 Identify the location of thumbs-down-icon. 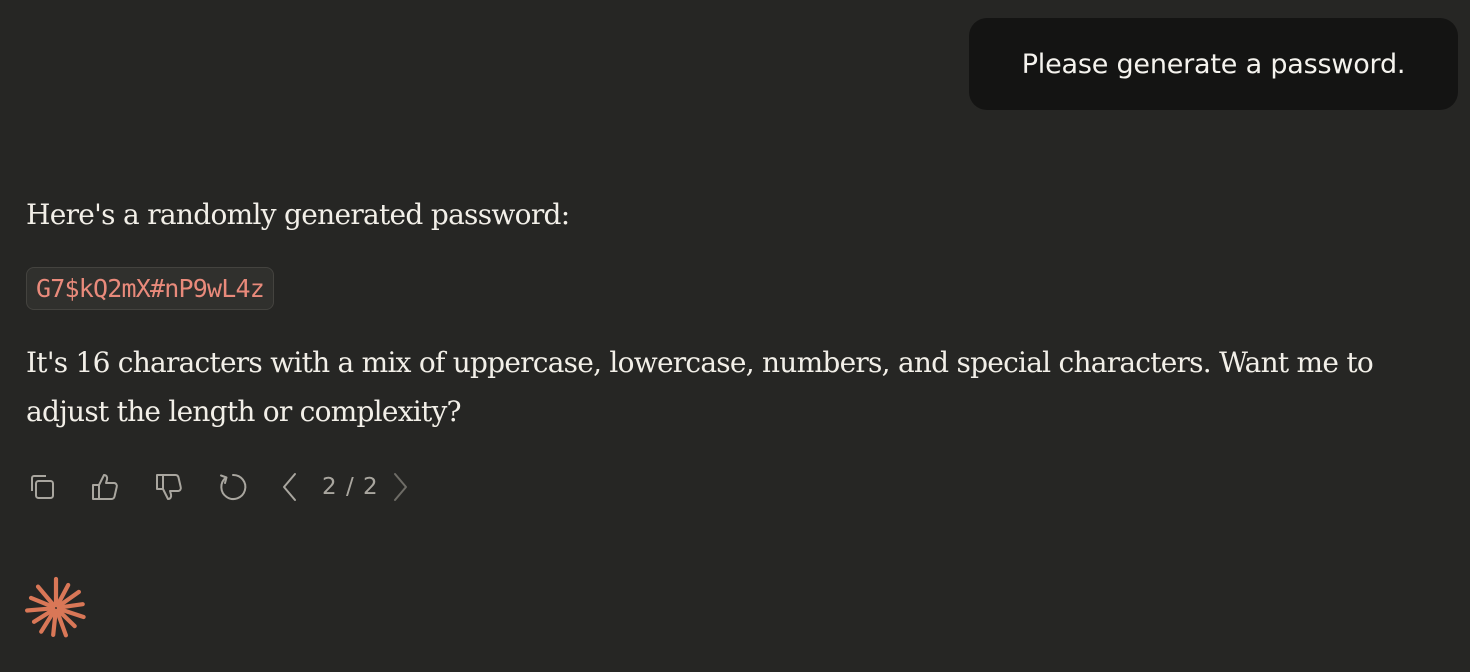
(169, 487).